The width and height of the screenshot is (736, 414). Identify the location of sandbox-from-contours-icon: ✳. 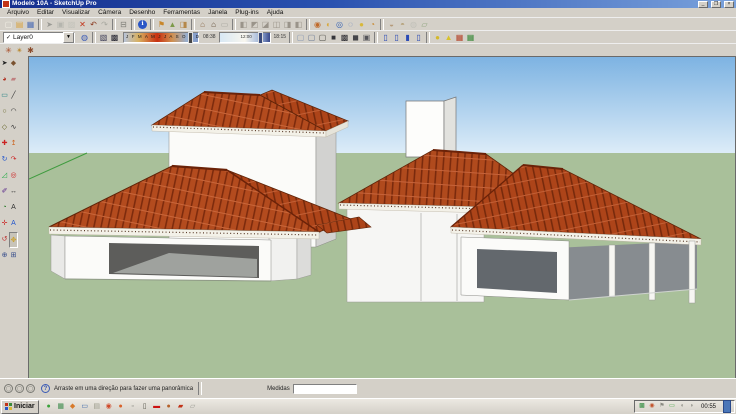
(8, 50).